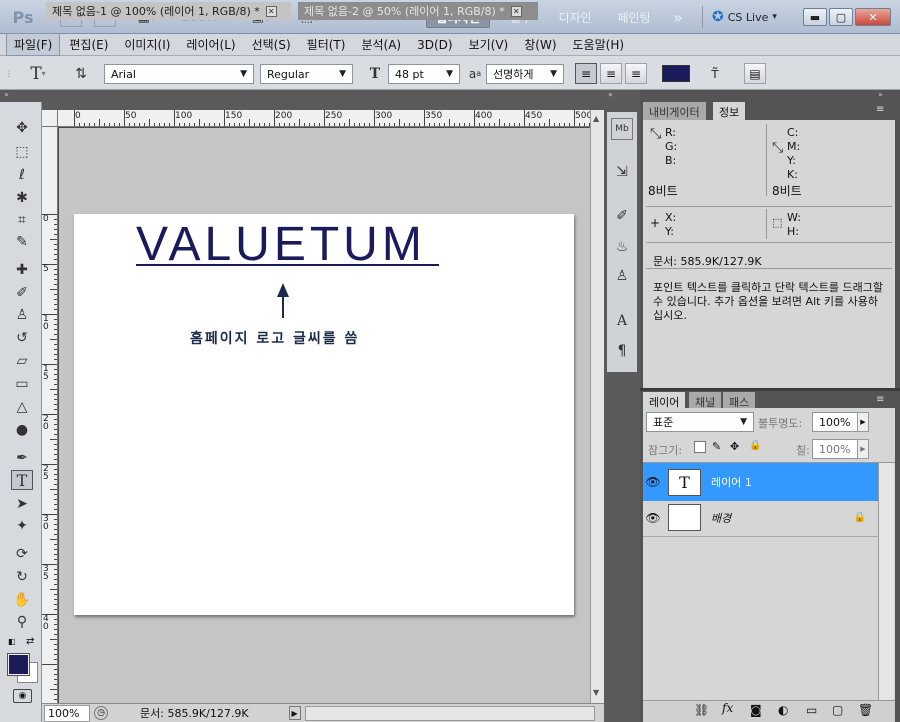 The height and width of the screenshot is (722, 900). I want to click on tool-preset-picker: T ▾, so click(38, 73).